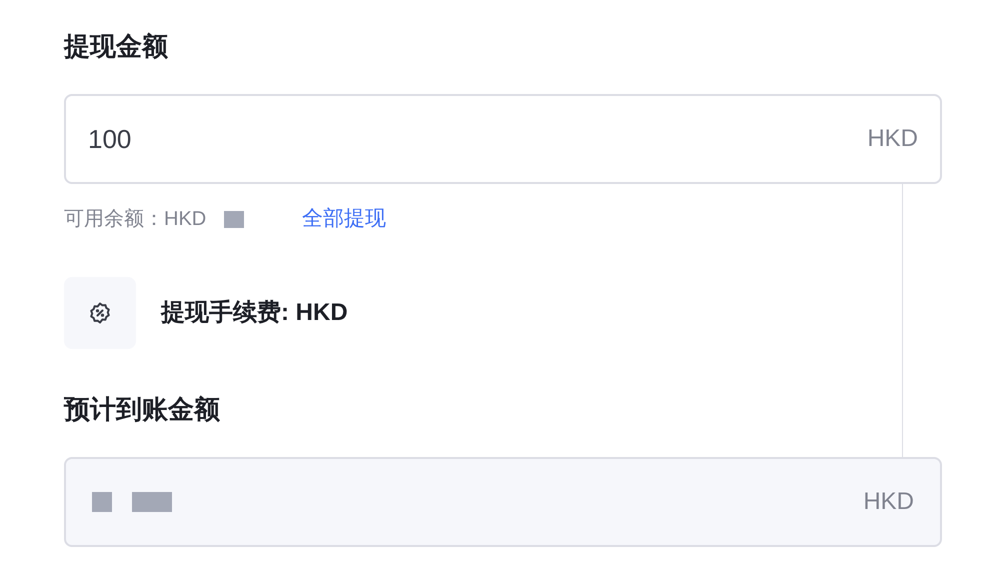 Image resolution: width=1000 pixels, height=580 pixels. Describe the element at coordinates (344, 219) in the screenshot. I see `withdraw-all-link: 全部提现` at that location.